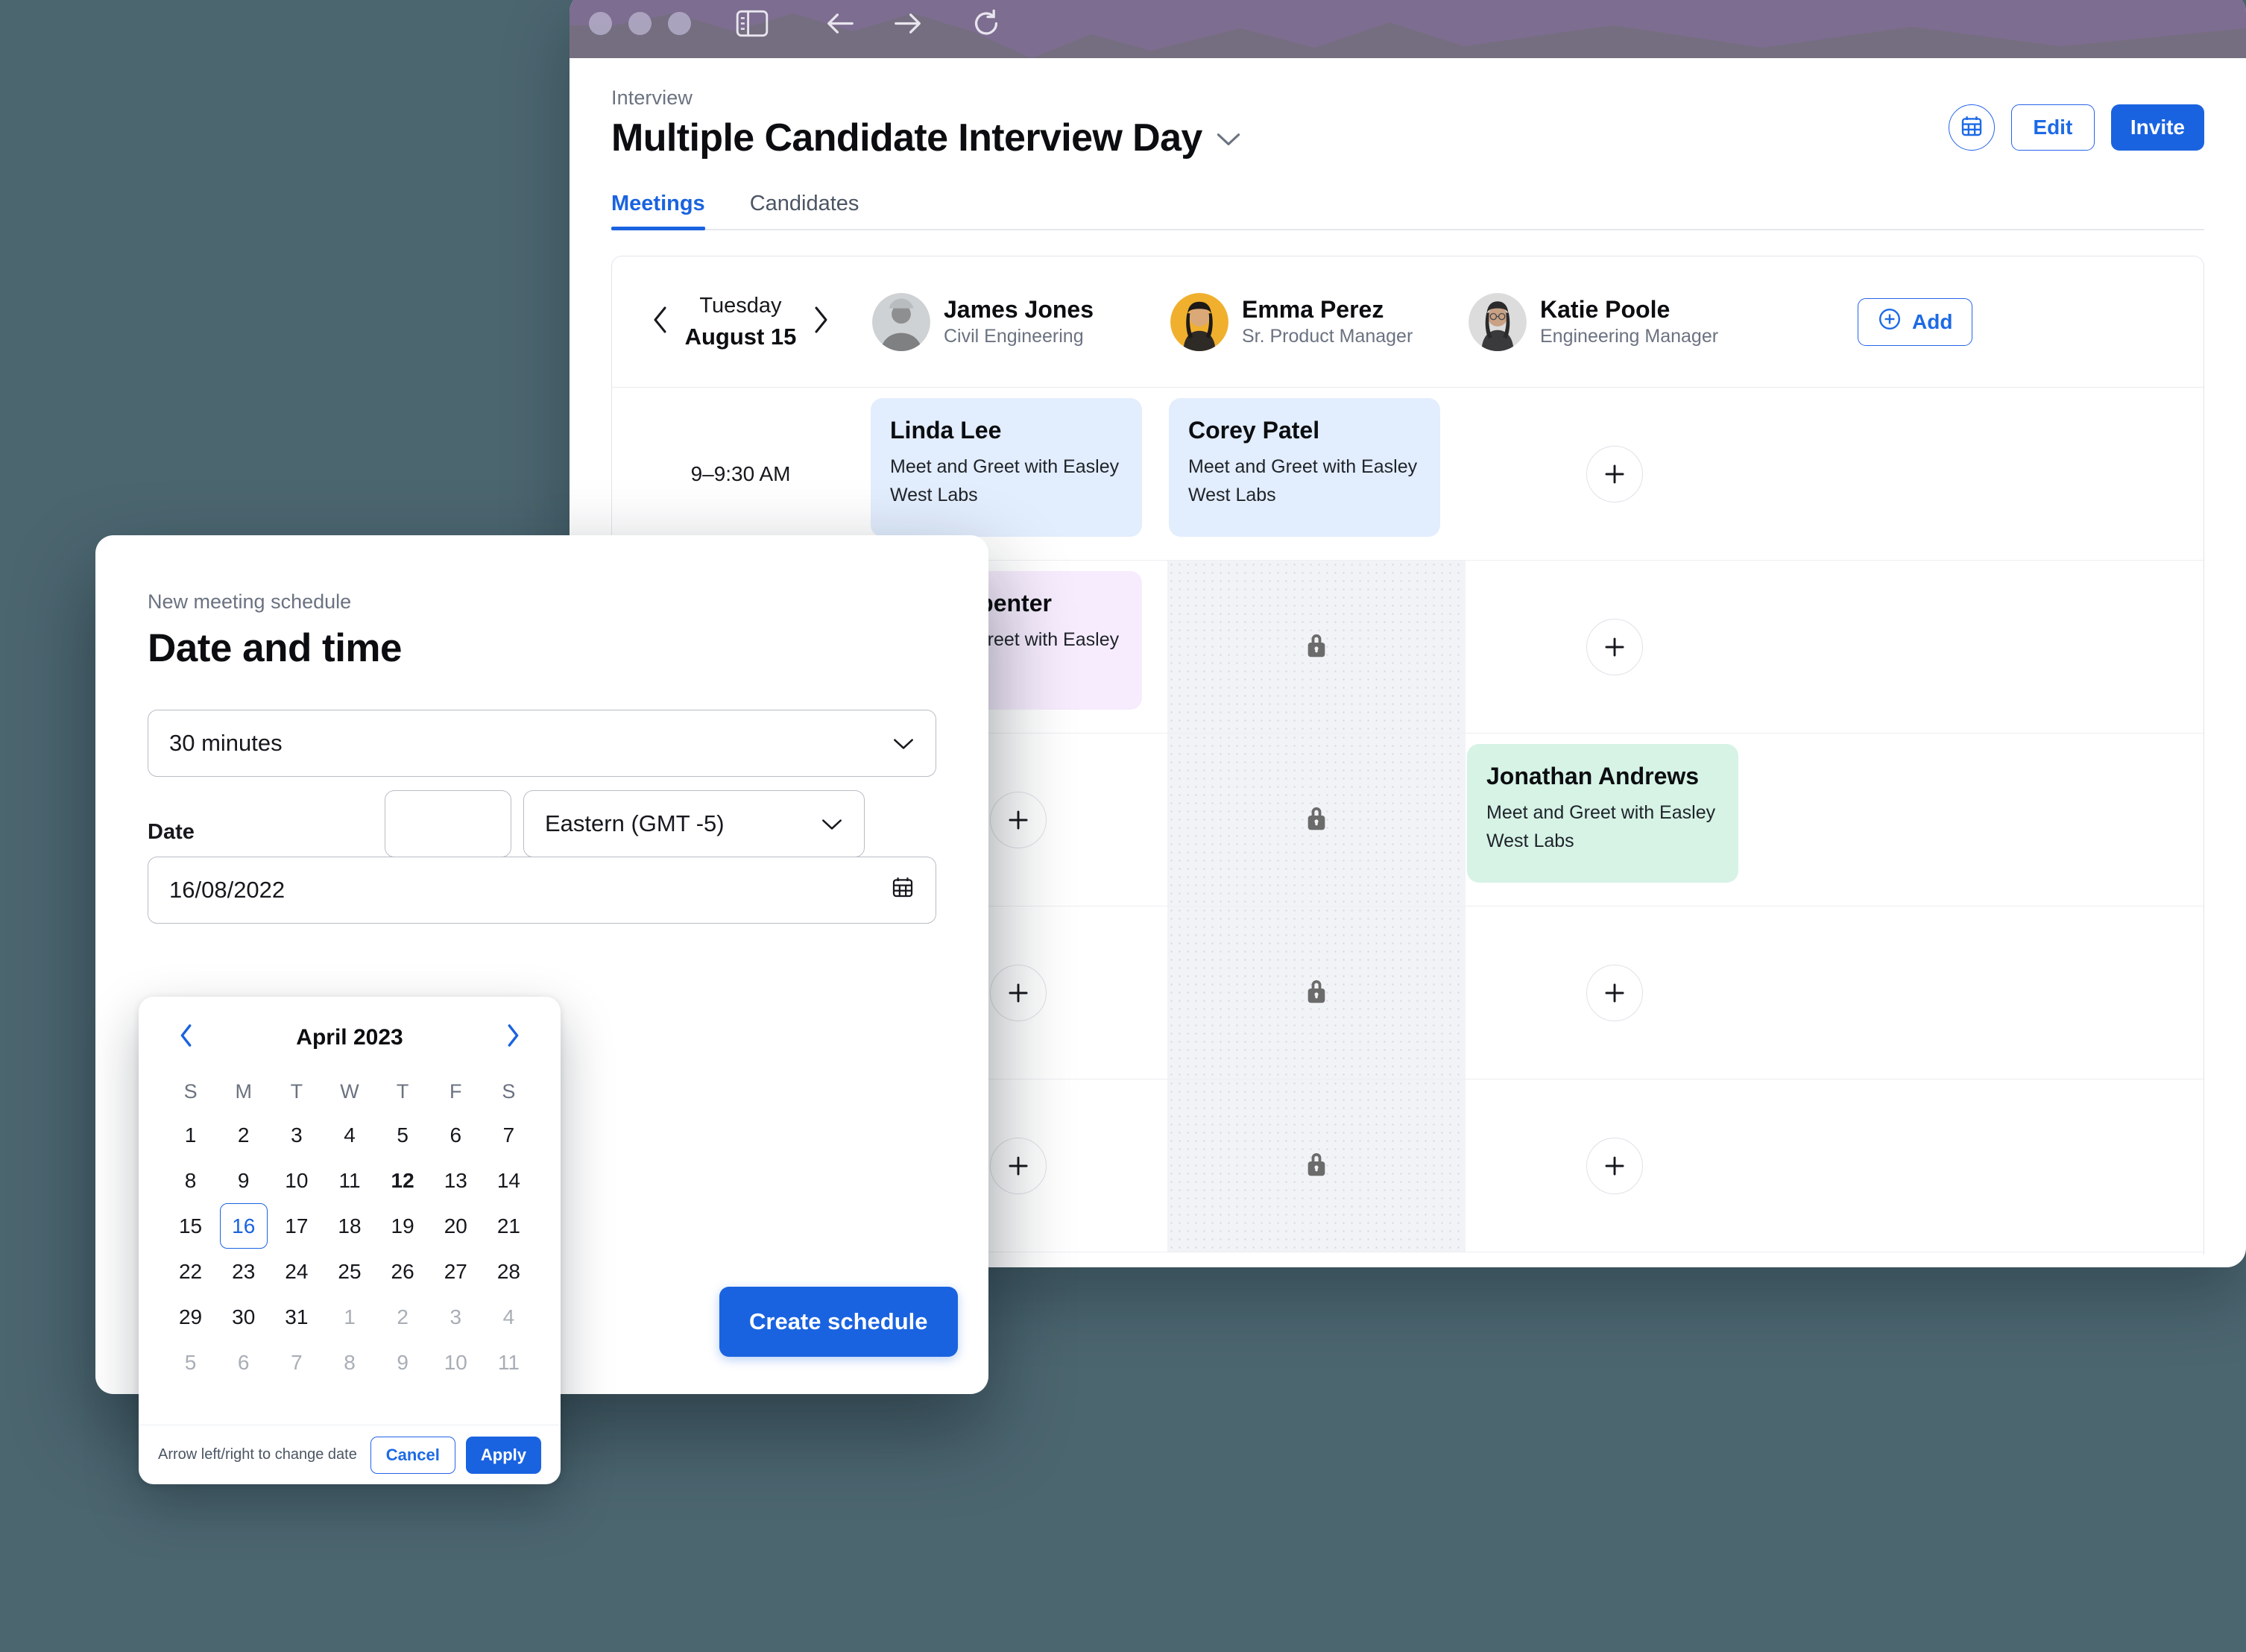  What do you see at coordinates (903, 890) in the screenshot?
I see `calendar-icon` at bounding box center [903, 890].